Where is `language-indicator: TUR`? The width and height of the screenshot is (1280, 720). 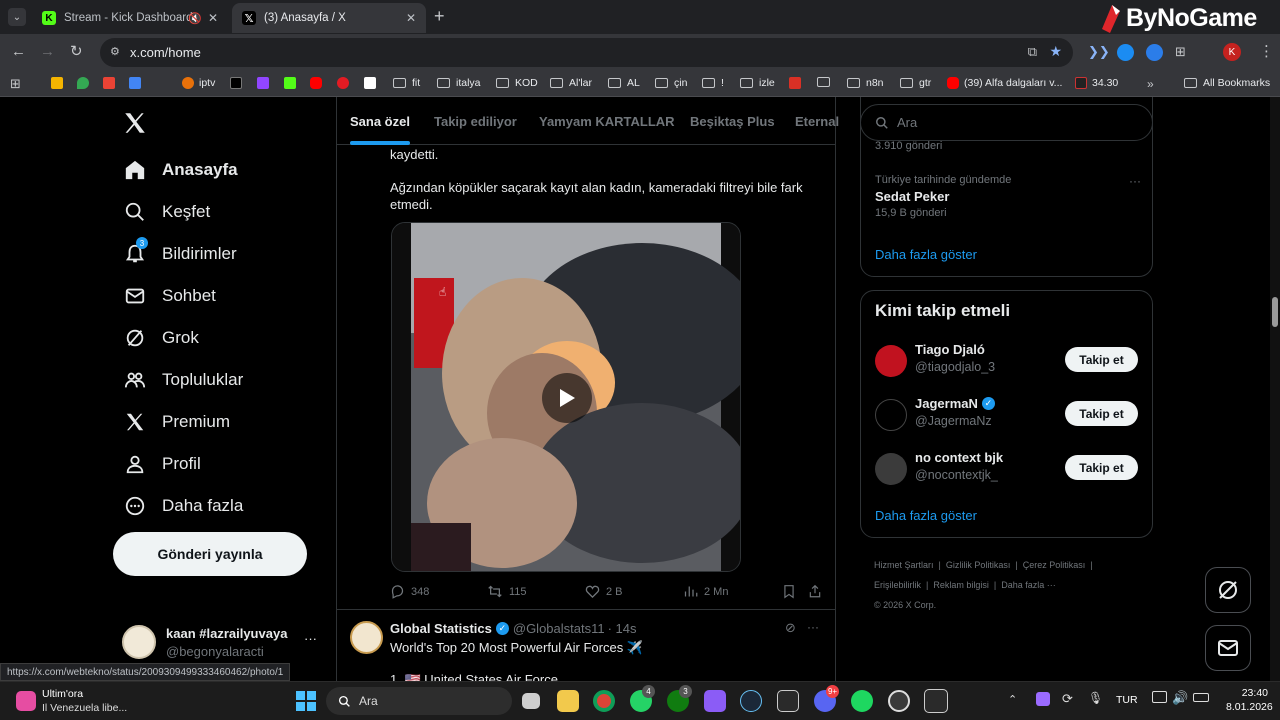
language-indicator: TUR is located at coordinates (1127, 700).